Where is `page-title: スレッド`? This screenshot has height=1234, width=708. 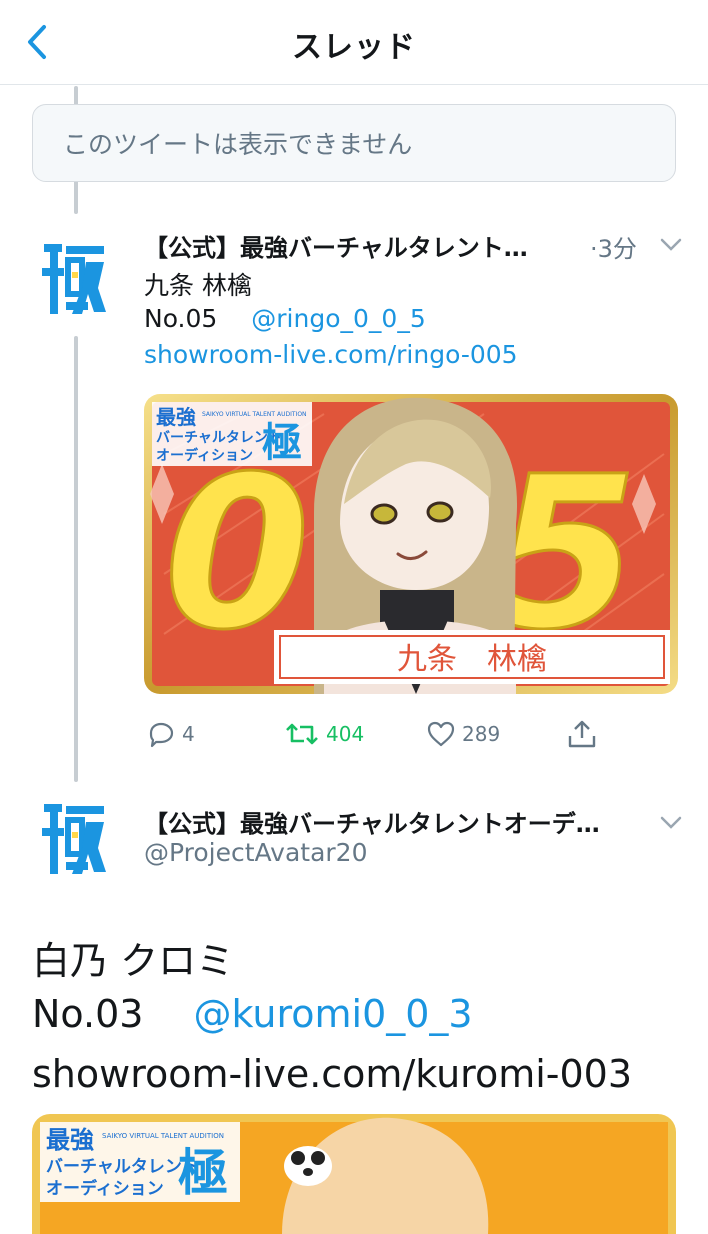
page-title: スレッド is located at coordinates (354, 47).